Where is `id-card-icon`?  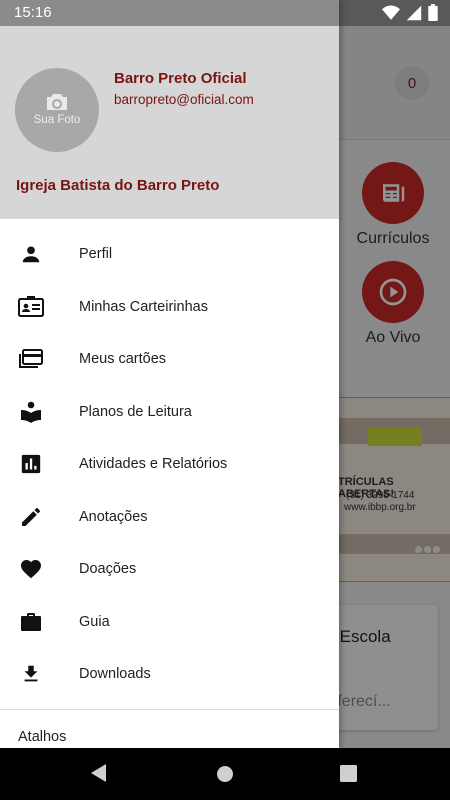 id-card-icon is located at coordinates (31, 307).